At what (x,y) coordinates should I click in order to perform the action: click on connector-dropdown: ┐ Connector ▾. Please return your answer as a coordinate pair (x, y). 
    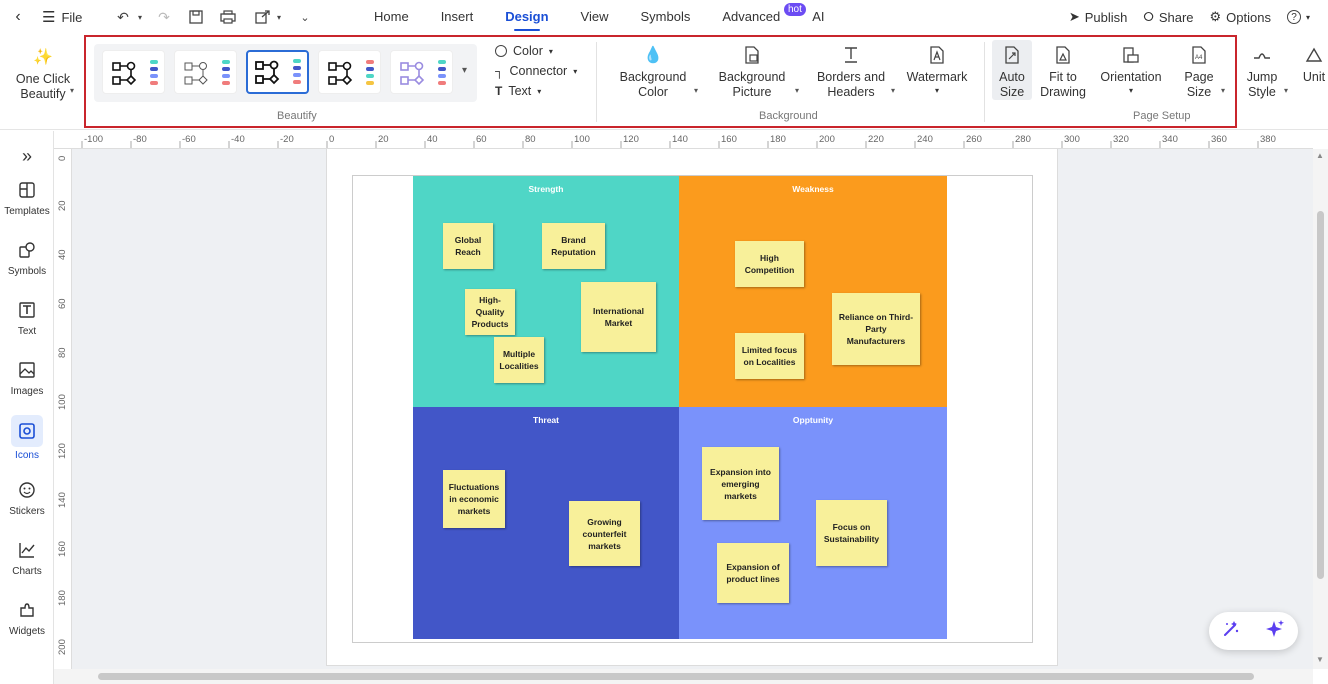
    Looking at the image, I should click on (536, 71).